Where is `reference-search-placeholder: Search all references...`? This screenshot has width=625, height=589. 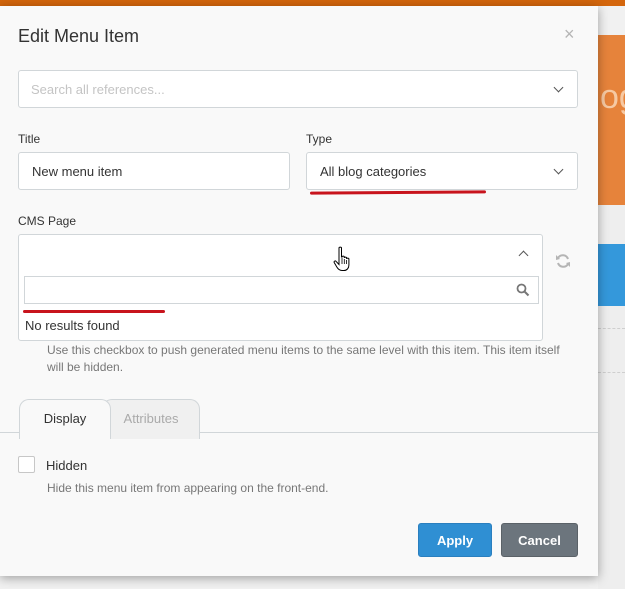 reference-search-placeholder: Search all references... is located at coordinates (98, 89).